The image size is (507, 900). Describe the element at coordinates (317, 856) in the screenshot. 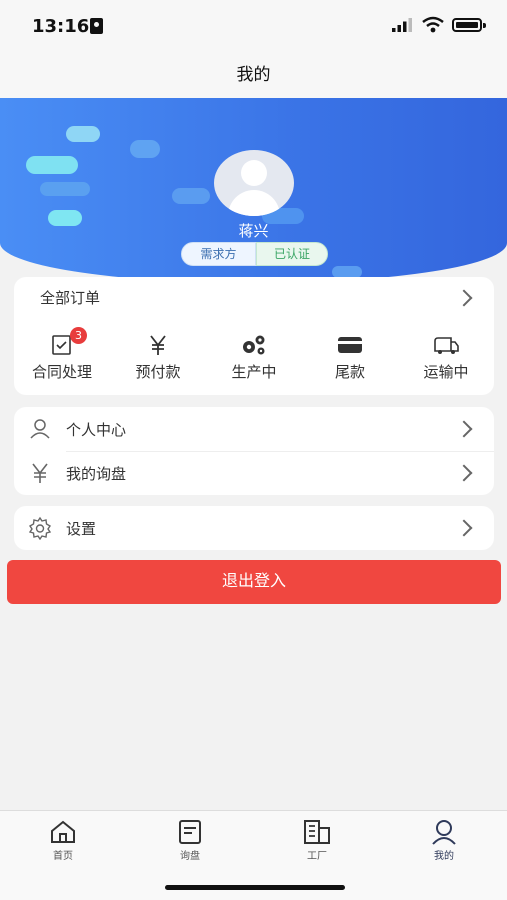

I see `tab-label: 工厂` at that location.